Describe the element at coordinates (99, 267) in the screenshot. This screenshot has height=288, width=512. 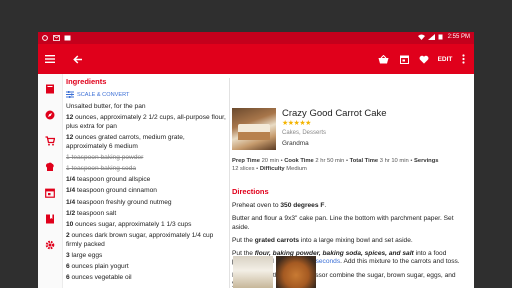
I see `ingredient-text: ounces plain yogurt` at that location.